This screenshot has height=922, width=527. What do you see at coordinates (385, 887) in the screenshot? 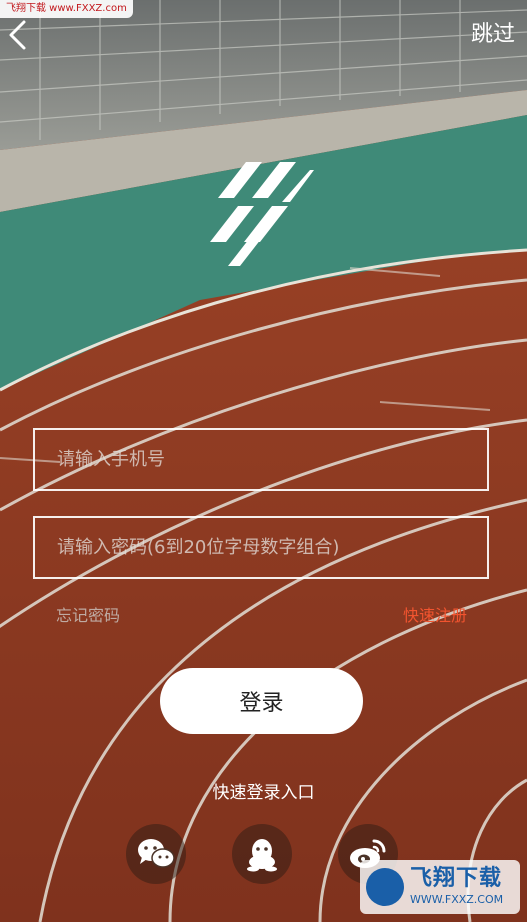
I see `watermark-logo-icon` at bounding box center [385, 887].